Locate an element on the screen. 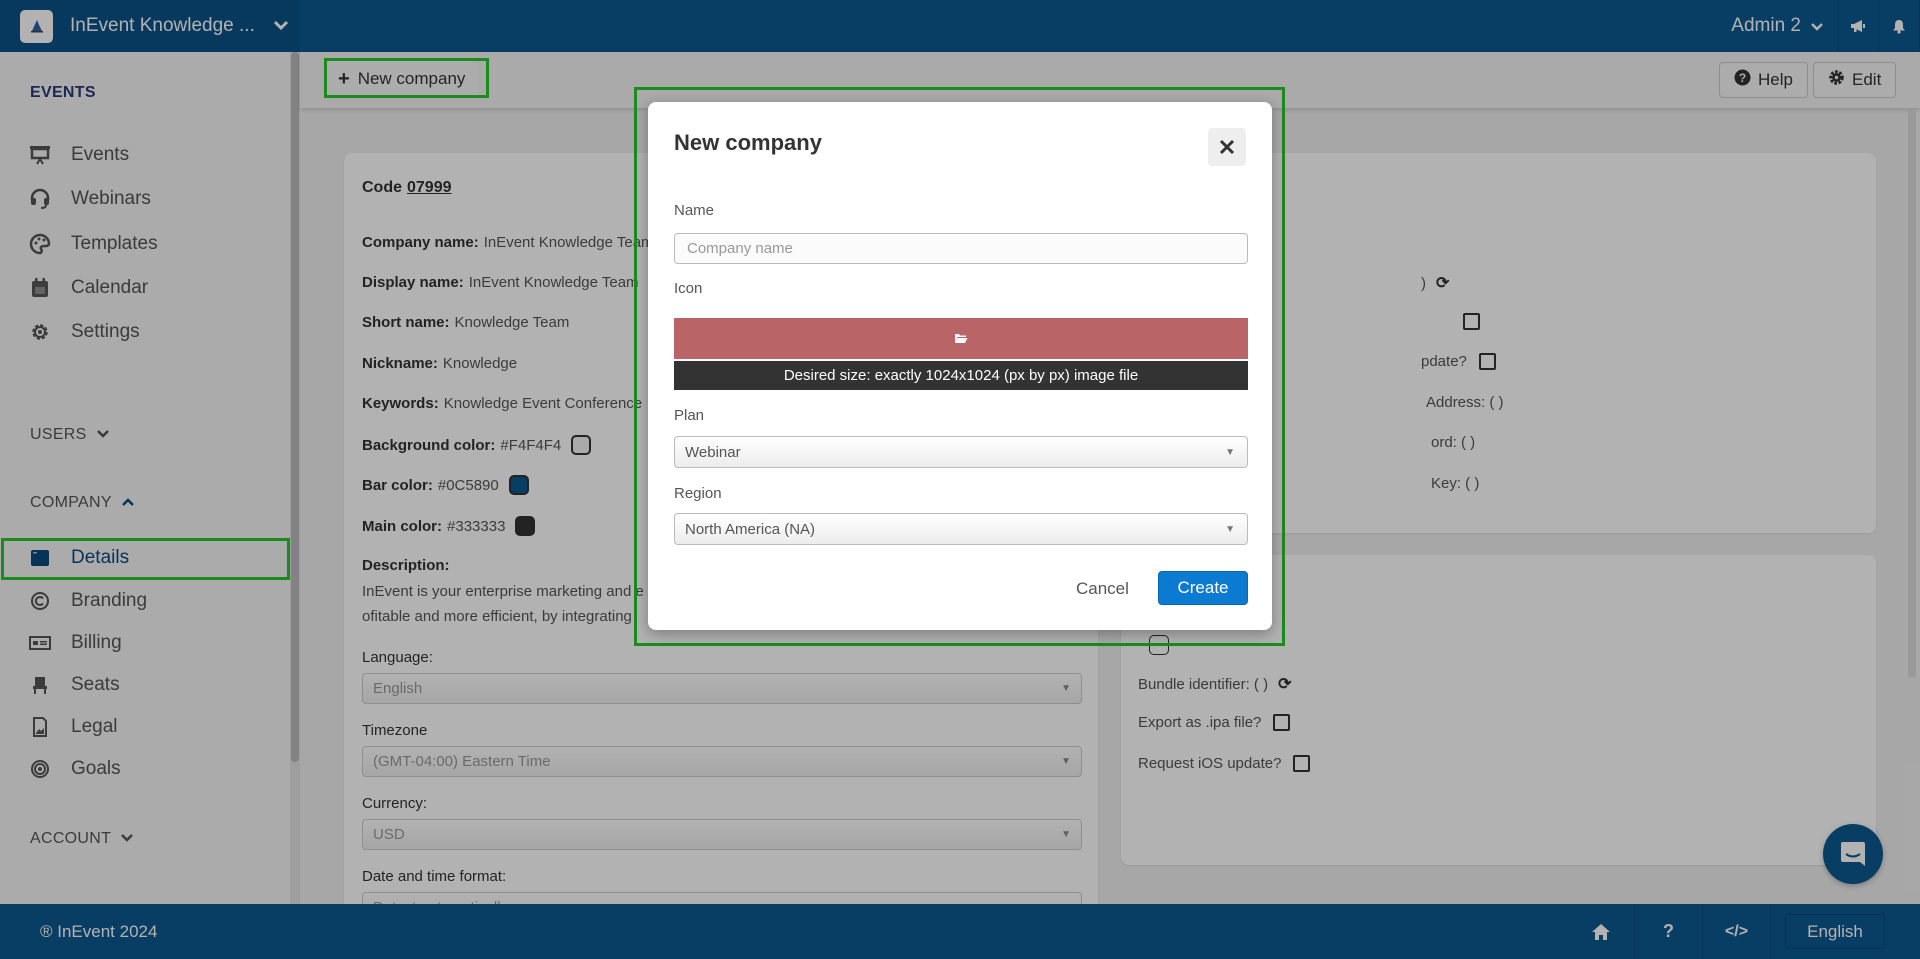 Image resolution: width=1920 pixels, height=959 pixels. icon-upload-button is located at coordinates (961, 338).